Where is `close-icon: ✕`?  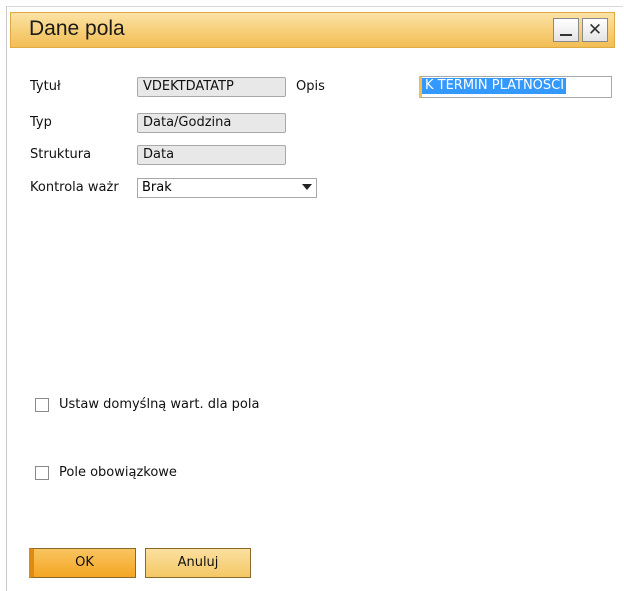
close-icon: ✕ is located at coordinates (595, 30).